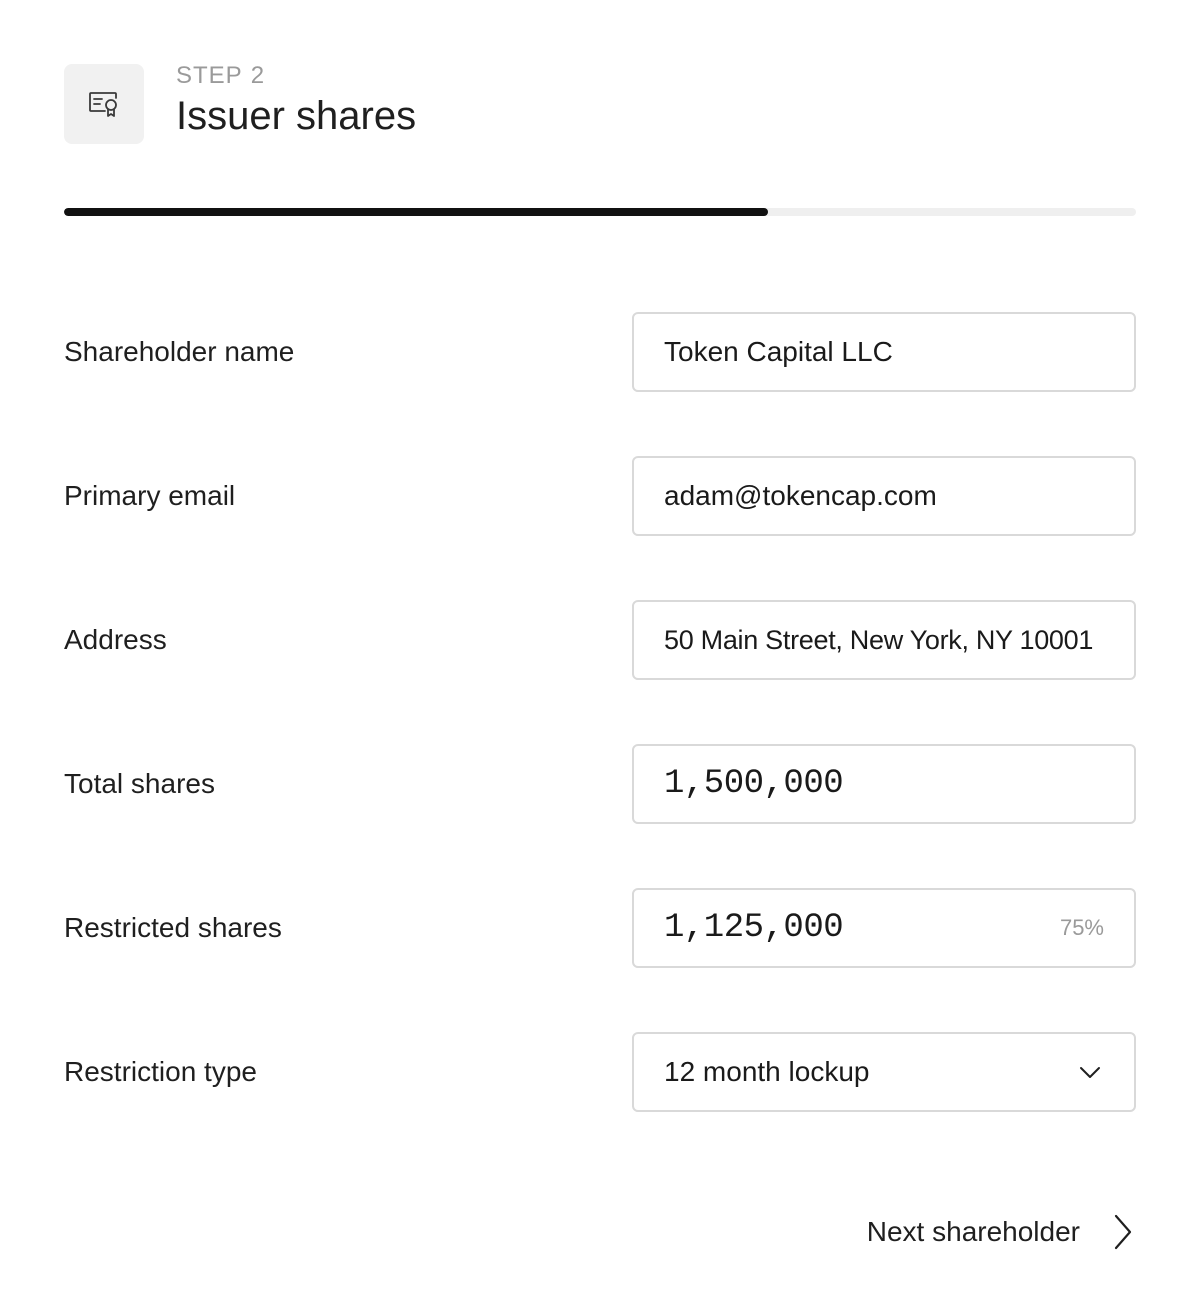 This screenshot has height=1312, width=1200. What do you see at coordinates (600, 1072) in the screenshot?
I see `restriction-type-row: Restriction type 12 month lockup` at bounding box center [600, 1072].